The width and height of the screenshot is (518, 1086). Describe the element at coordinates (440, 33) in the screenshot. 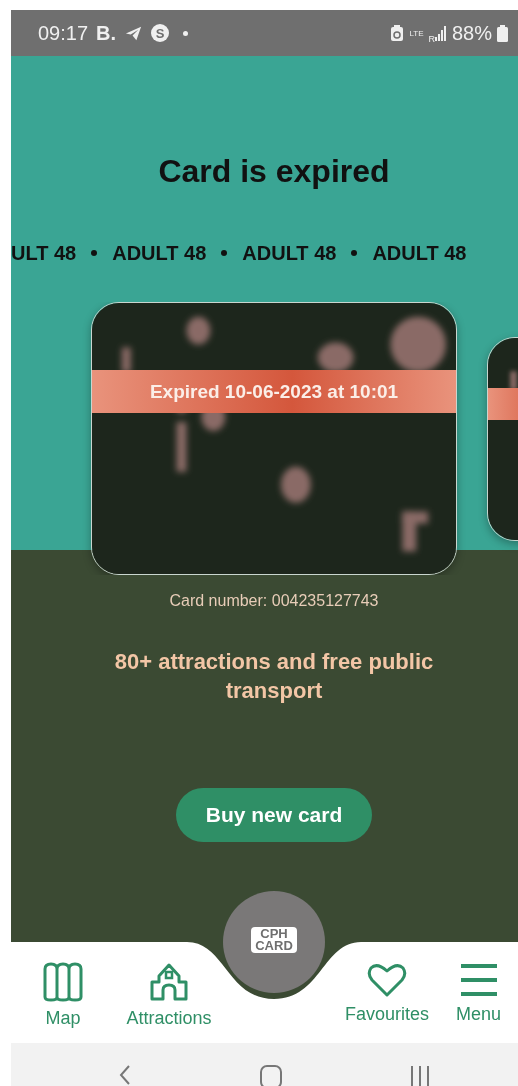

I see `signal-icon` at that location.